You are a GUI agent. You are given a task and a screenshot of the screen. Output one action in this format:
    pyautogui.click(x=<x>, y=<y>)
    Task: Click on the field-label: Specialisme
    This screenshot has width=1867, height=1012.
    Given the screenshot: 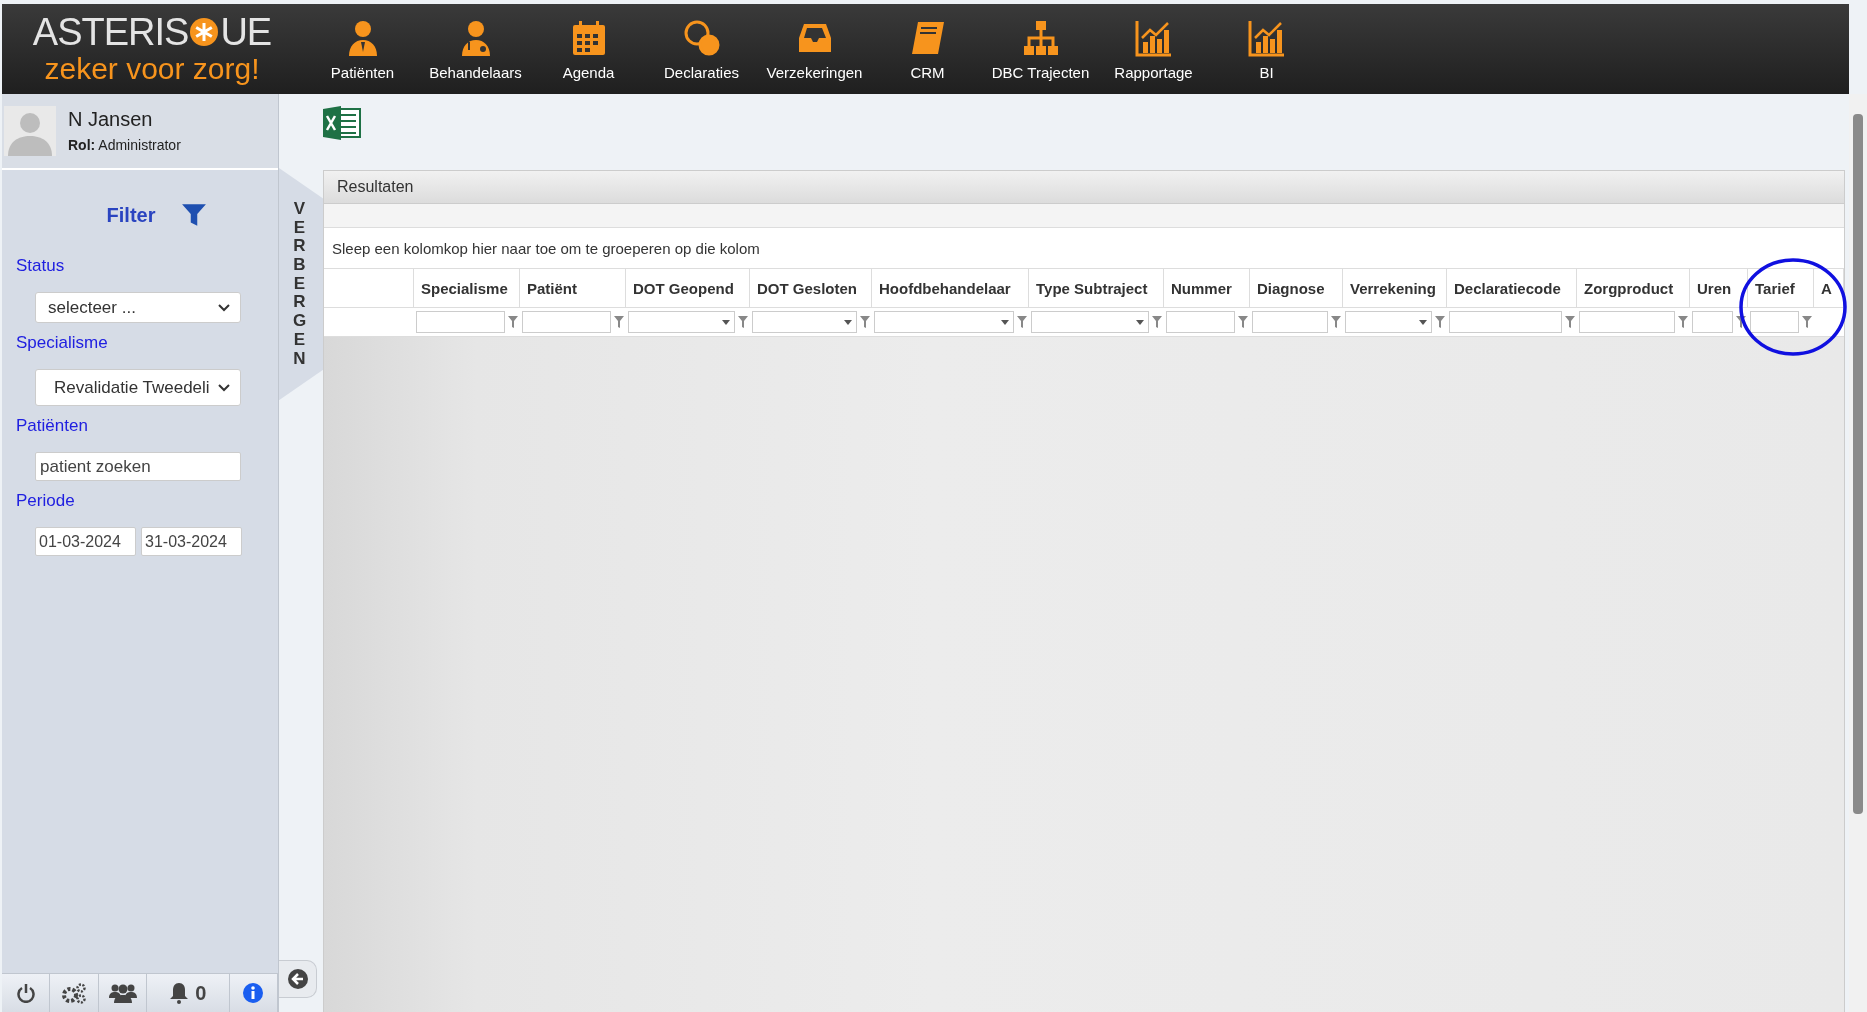 What is the action you would take?
    pyautogui.click(x=62, y=343)
    